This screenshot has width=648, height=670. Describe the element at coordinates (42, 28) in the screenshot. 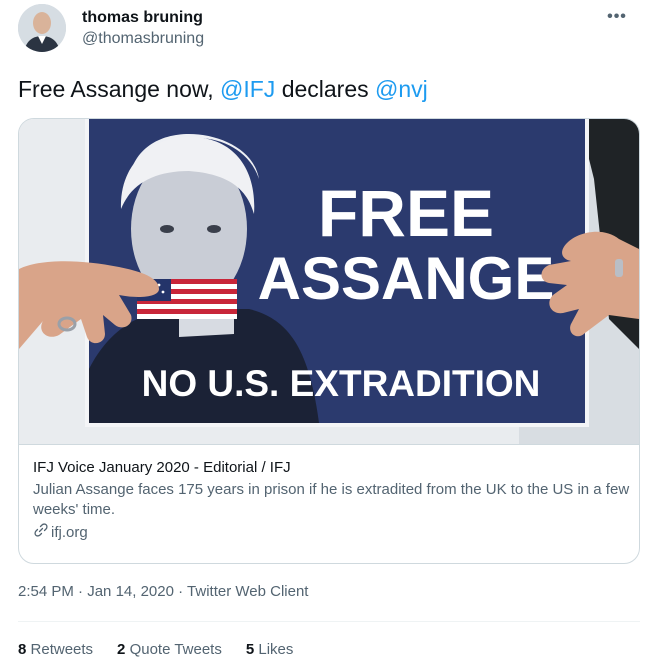

I see `avatar` at that location.